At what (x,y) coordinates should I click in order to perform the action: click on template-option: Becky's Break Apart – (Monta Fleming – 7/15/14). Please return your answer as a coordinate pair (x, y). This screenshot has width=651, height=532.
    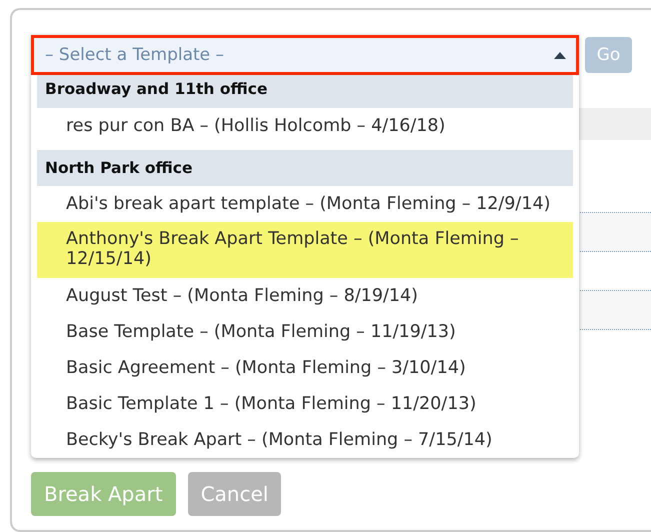
    Looking at the image, I should click on (305, 440).